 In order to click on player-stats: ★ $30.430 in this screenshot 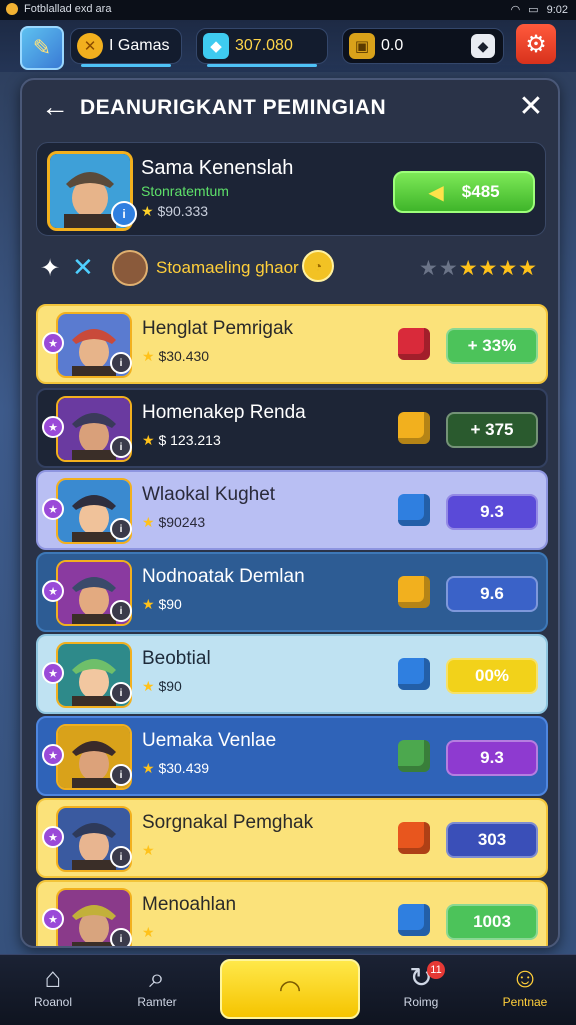, I will do `click(175, 356)`.